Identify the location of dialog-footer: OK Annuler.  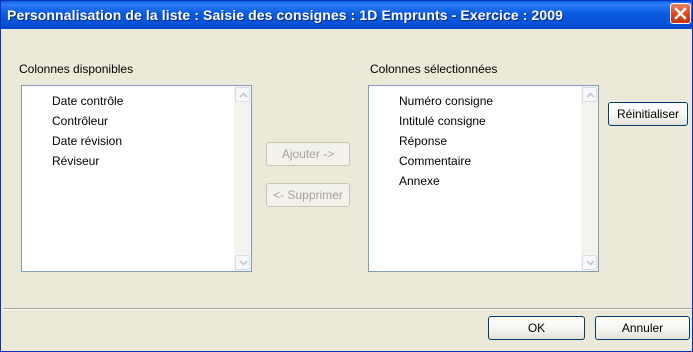
(347, 330).